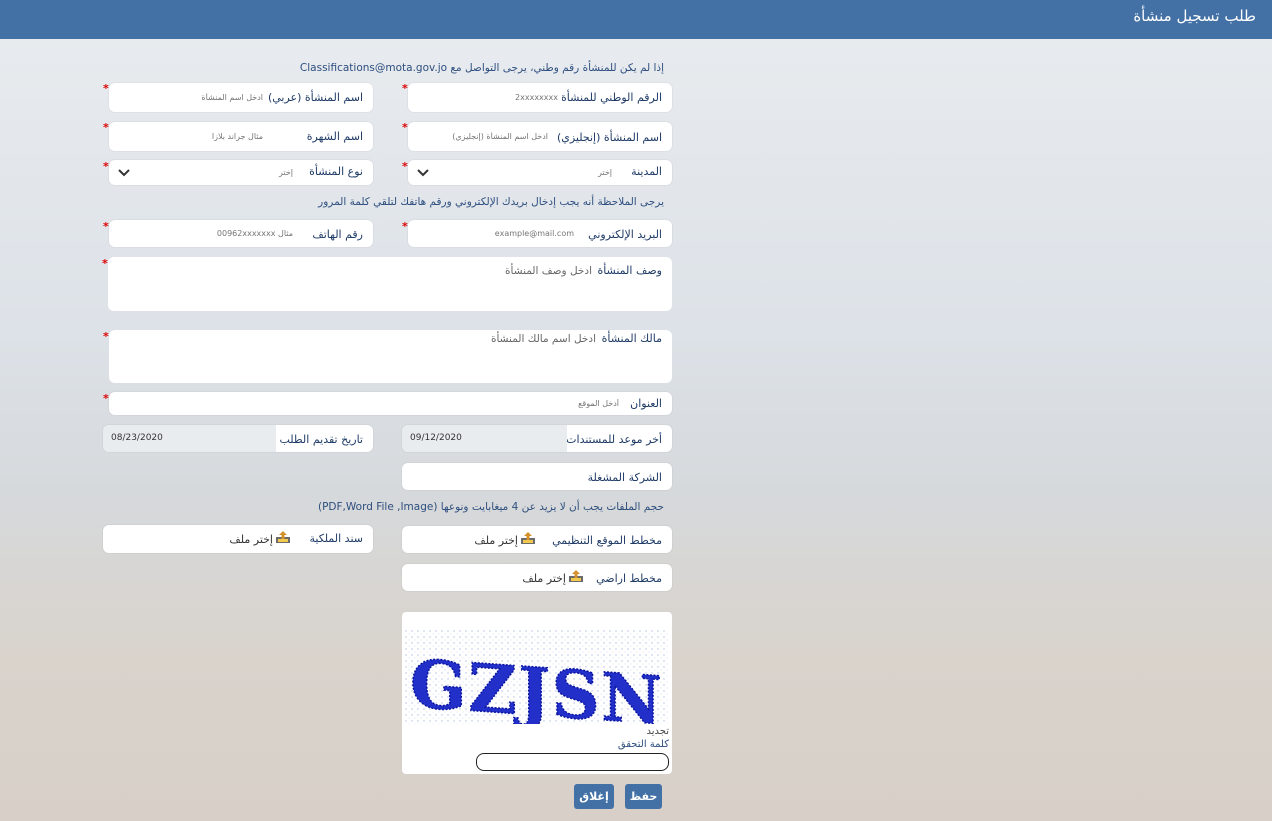 The height and width of the screenshot is (821, 1272). What do you see at coordinates (537, 539) in the screenshot?
I see `site-plan-upload: مخطط الموقع التنظيمي إختر ملف` at bounding box center [537, 539].